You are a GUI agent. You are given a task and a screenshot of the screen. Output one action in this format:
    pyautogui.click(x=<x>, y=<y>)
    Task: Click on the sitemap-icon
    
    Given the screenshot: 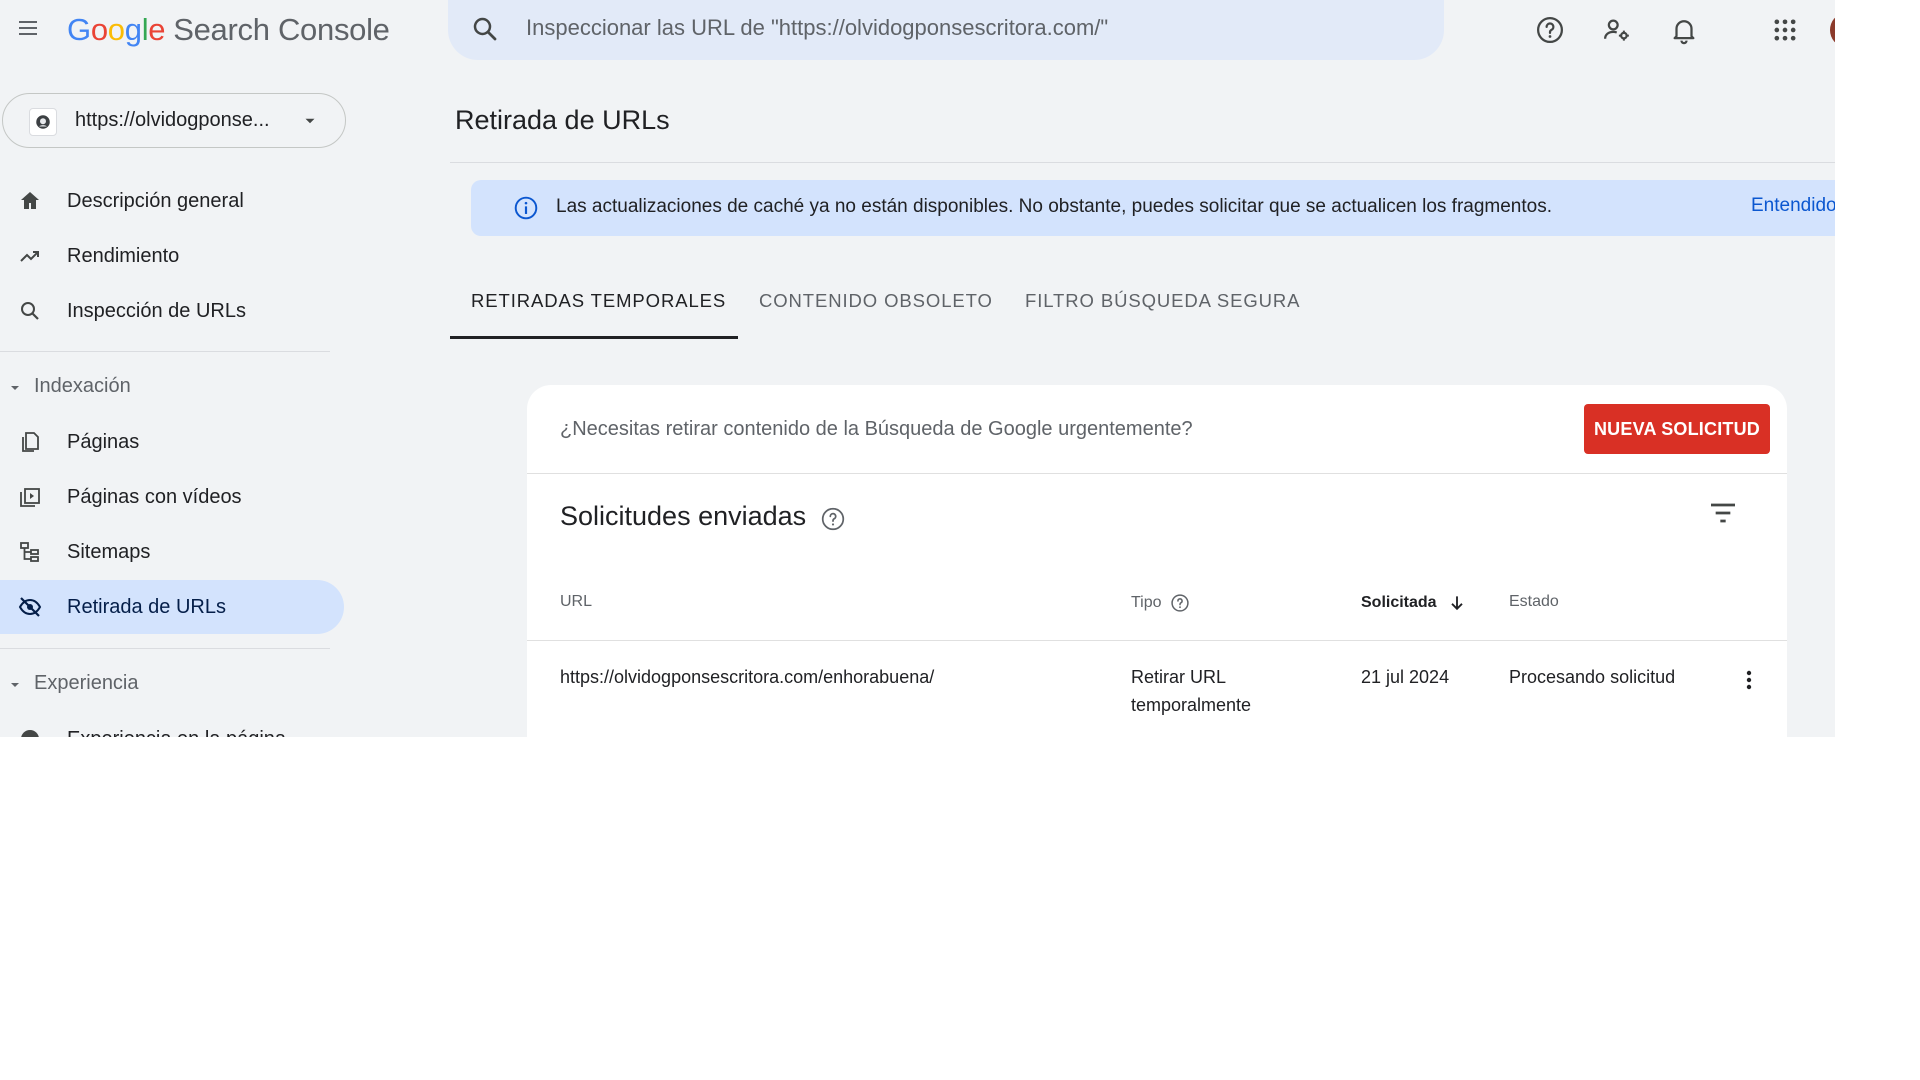 What is the action you would take?
    pyautogui.click(x=29, y=552)
    